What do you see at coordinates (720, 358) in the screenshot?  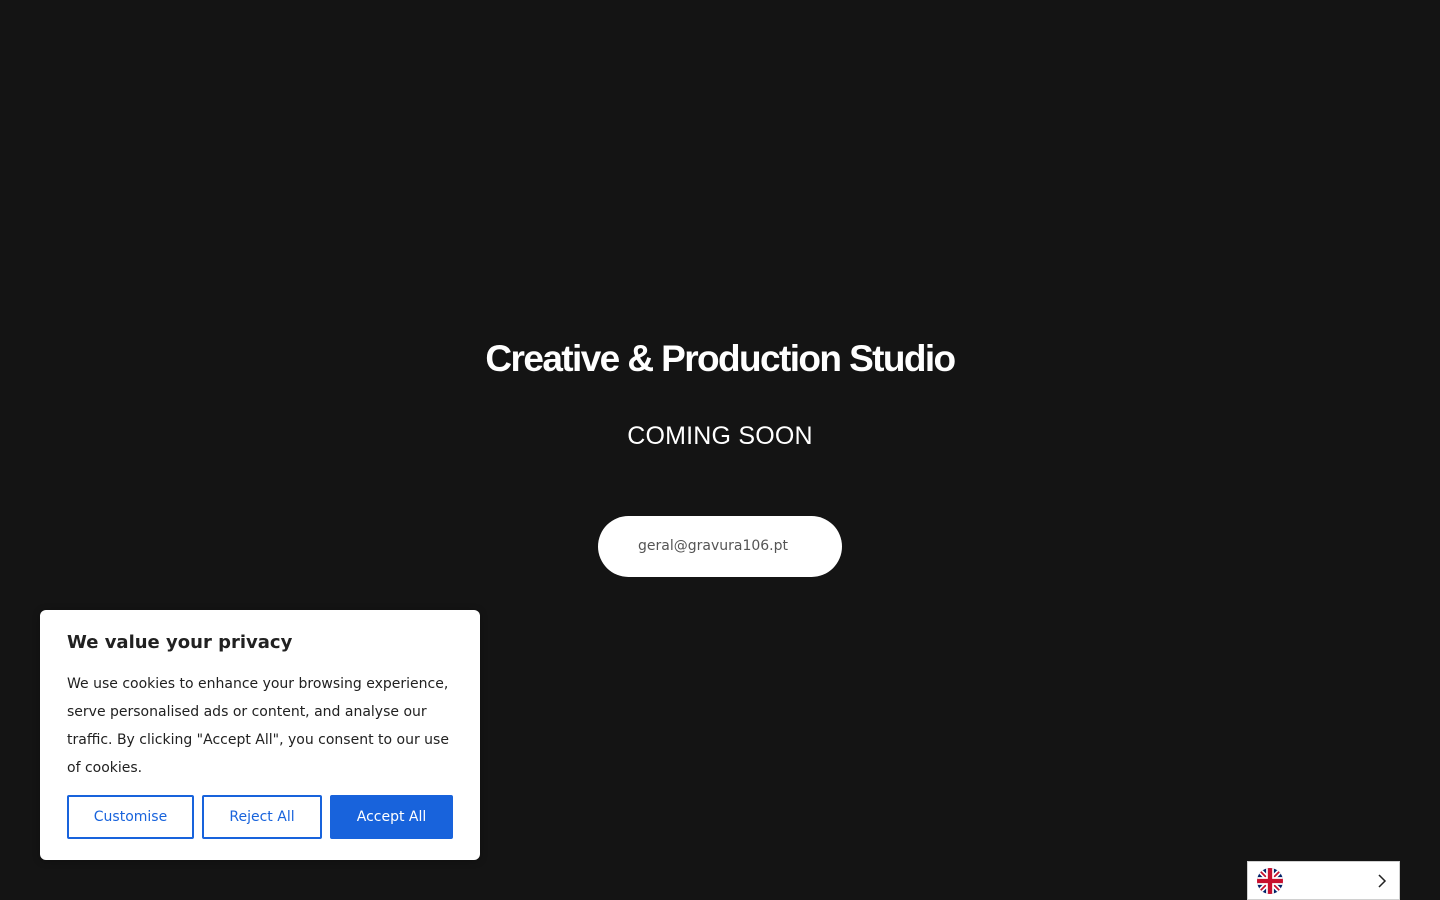 I see `page-title: Creative & Production Studio` at bounding box center [720, 358].